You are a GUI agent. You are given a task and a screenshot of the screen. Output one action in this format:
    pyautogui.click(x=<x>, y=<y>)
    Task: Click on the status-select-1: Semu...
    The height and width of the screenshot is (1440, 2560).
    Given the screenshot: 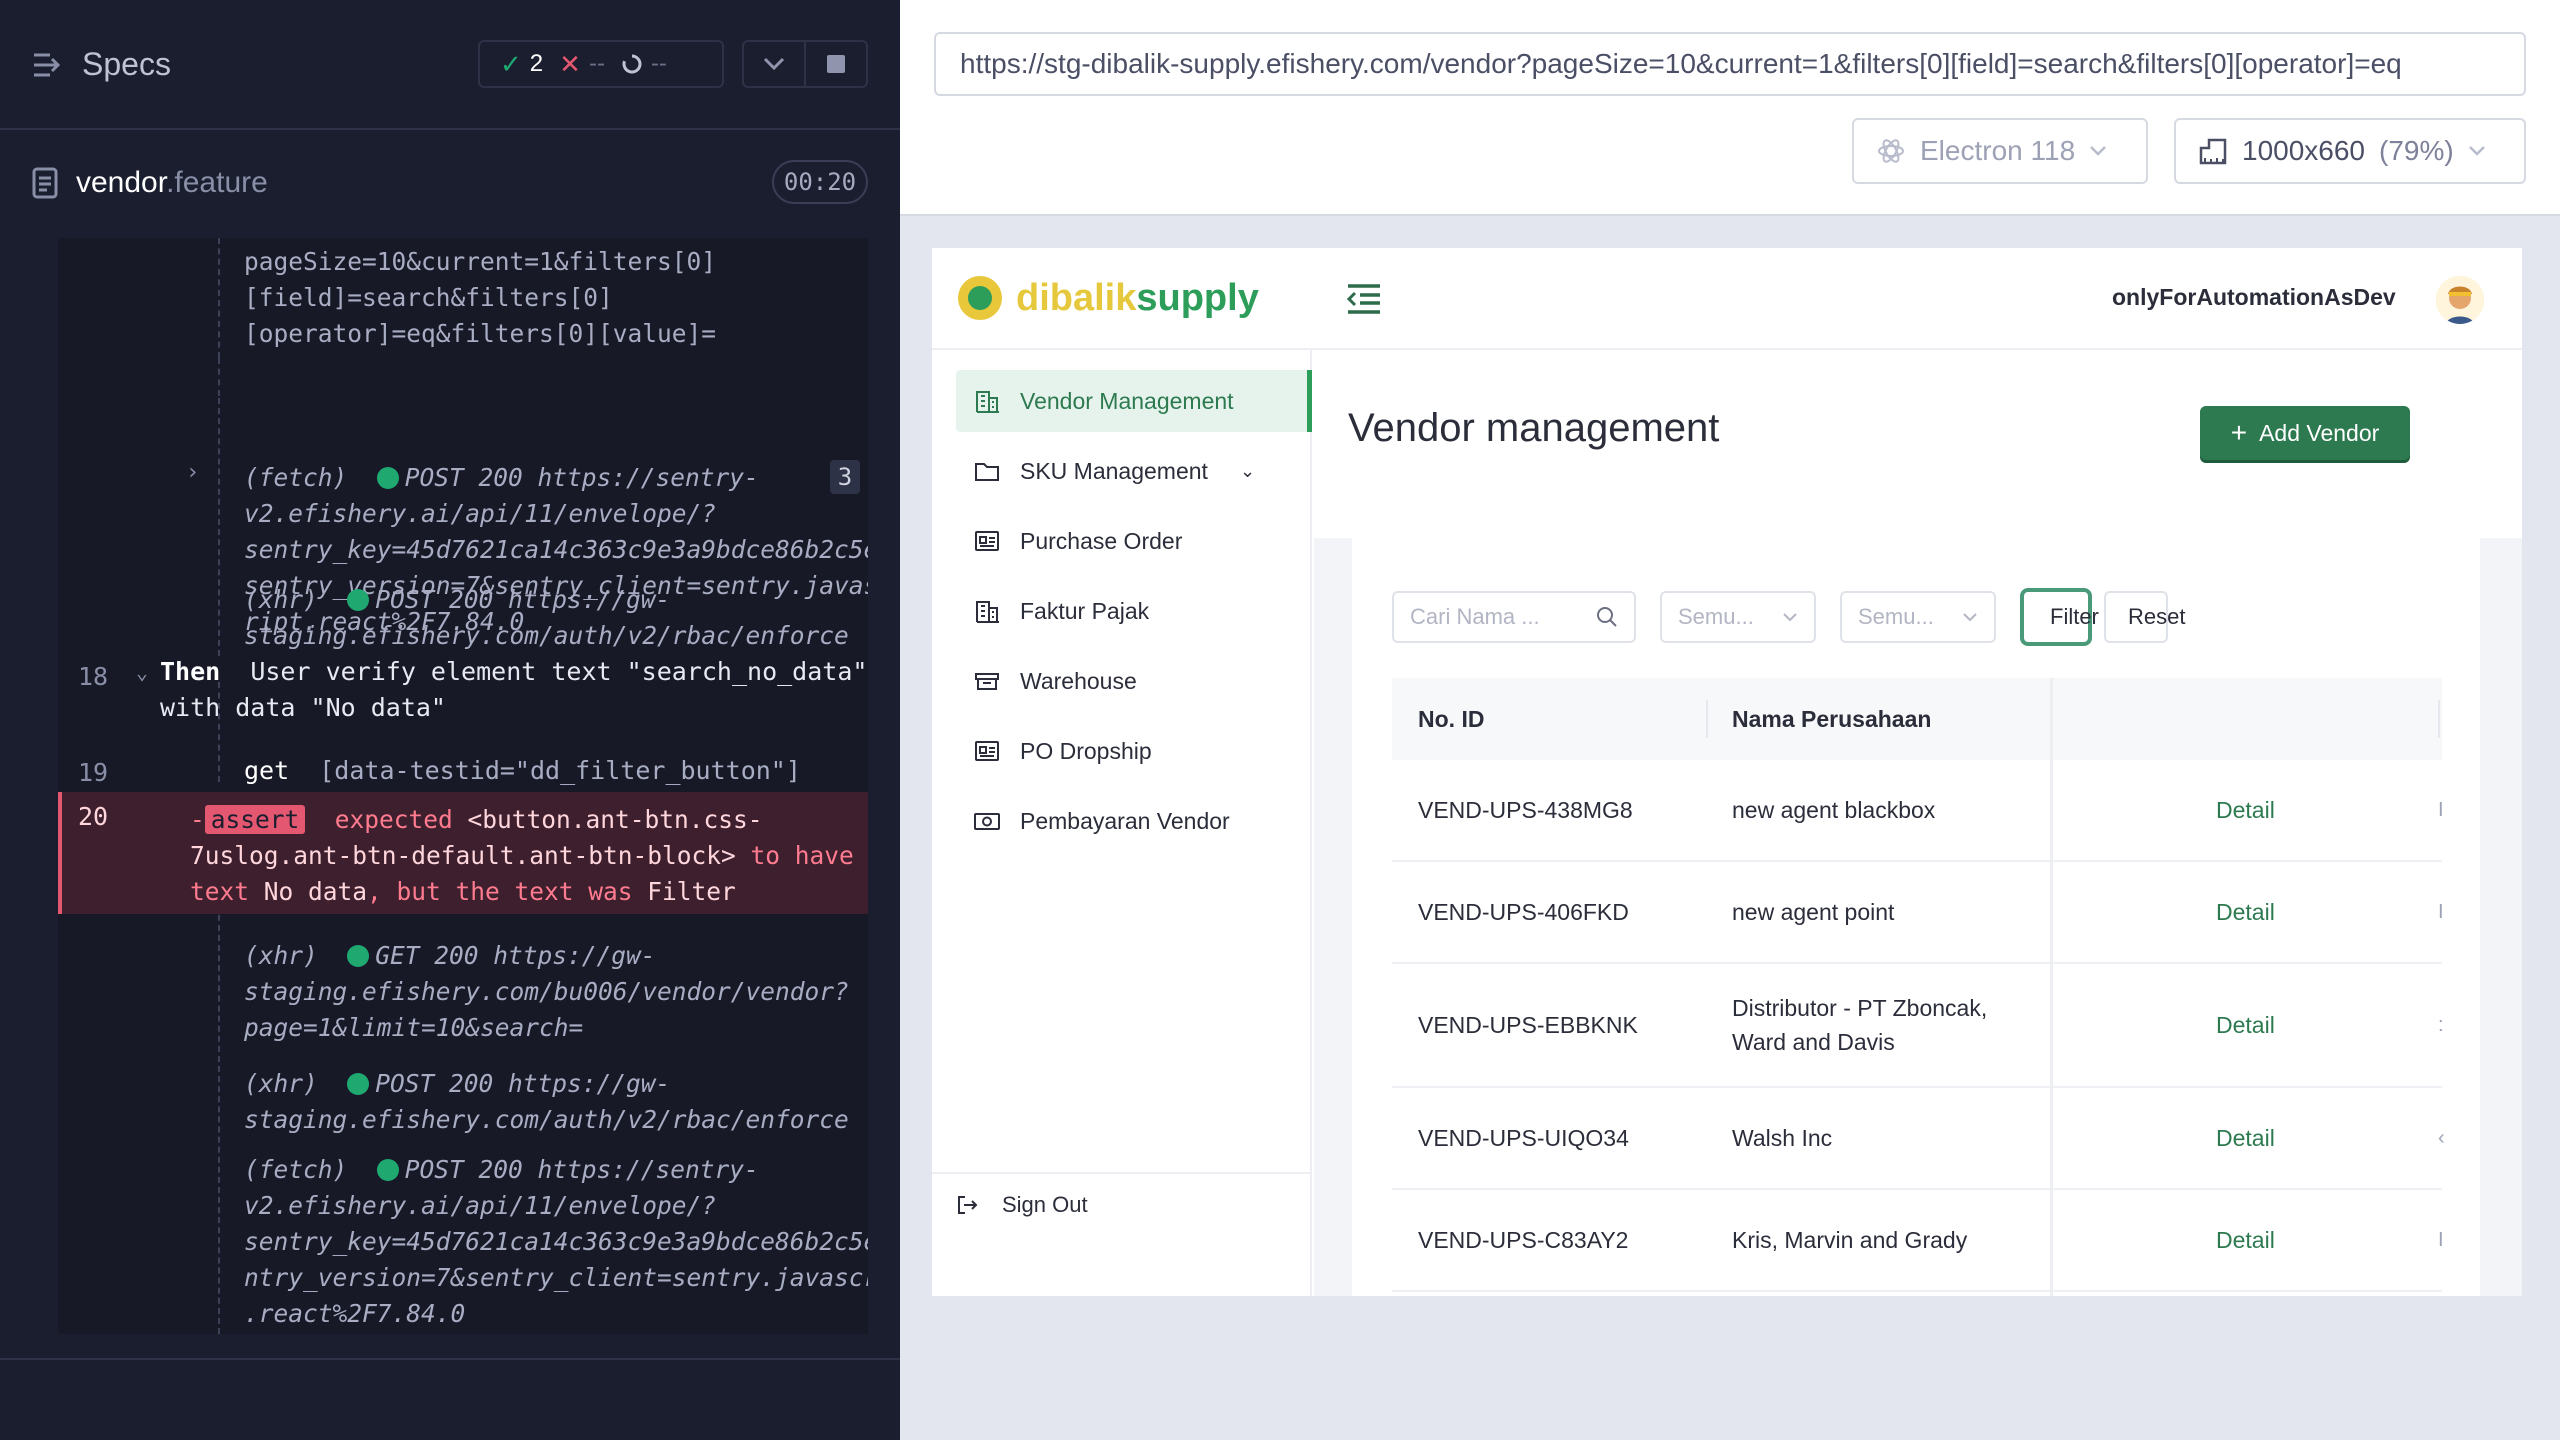 What is the action you would take?
    pyautogui.click(x=1738, y=617)
    